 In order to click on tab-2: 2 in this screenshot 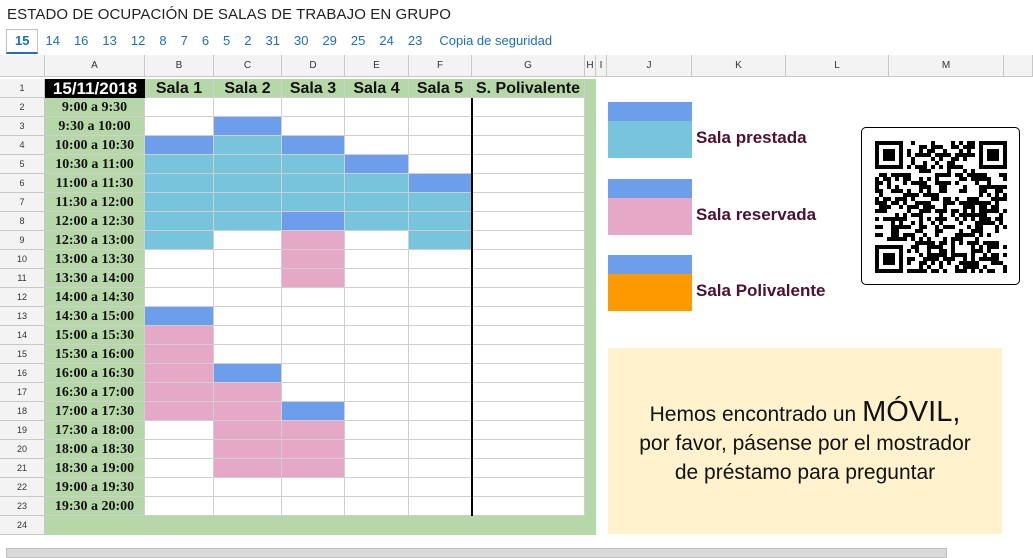, I will do `click(247, 41)`.